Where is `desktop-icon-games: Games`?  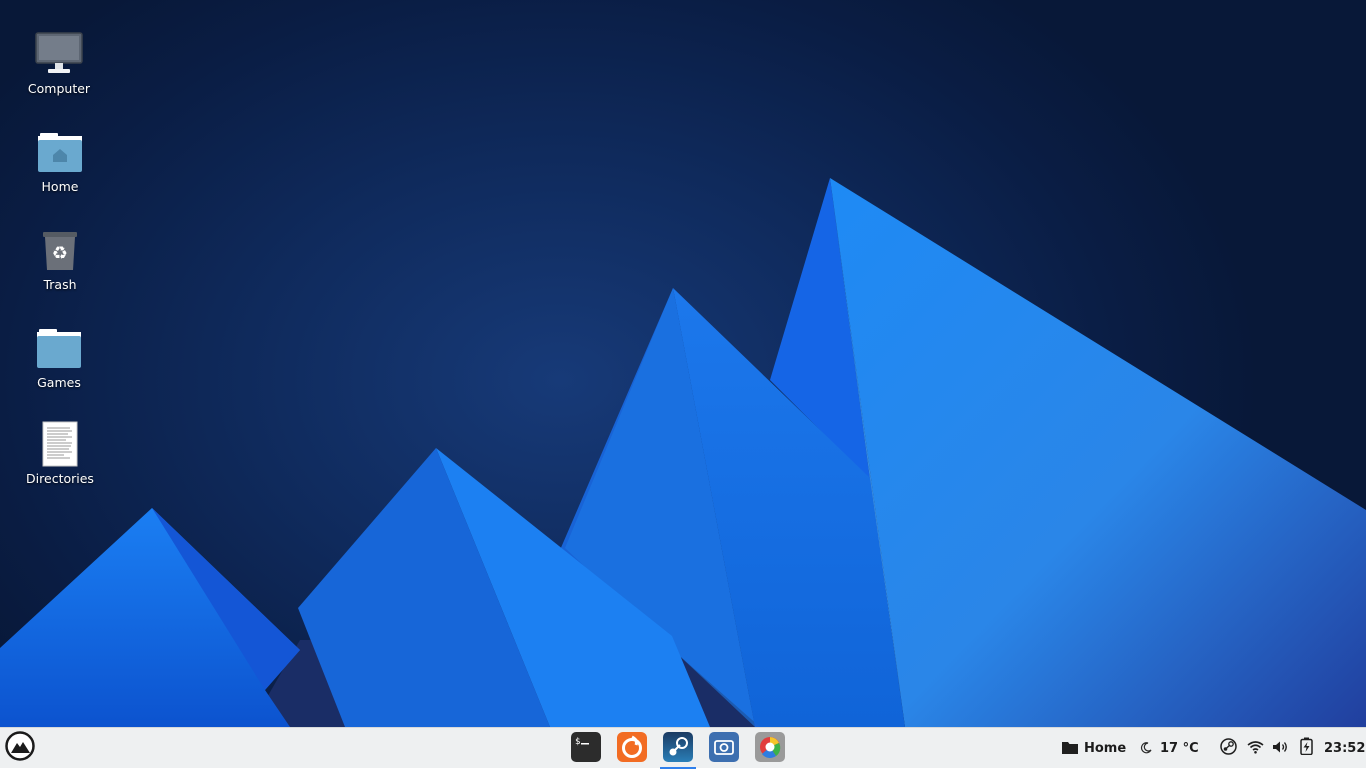 desktop-icon-games: Games is located at coordinates (59, 356).